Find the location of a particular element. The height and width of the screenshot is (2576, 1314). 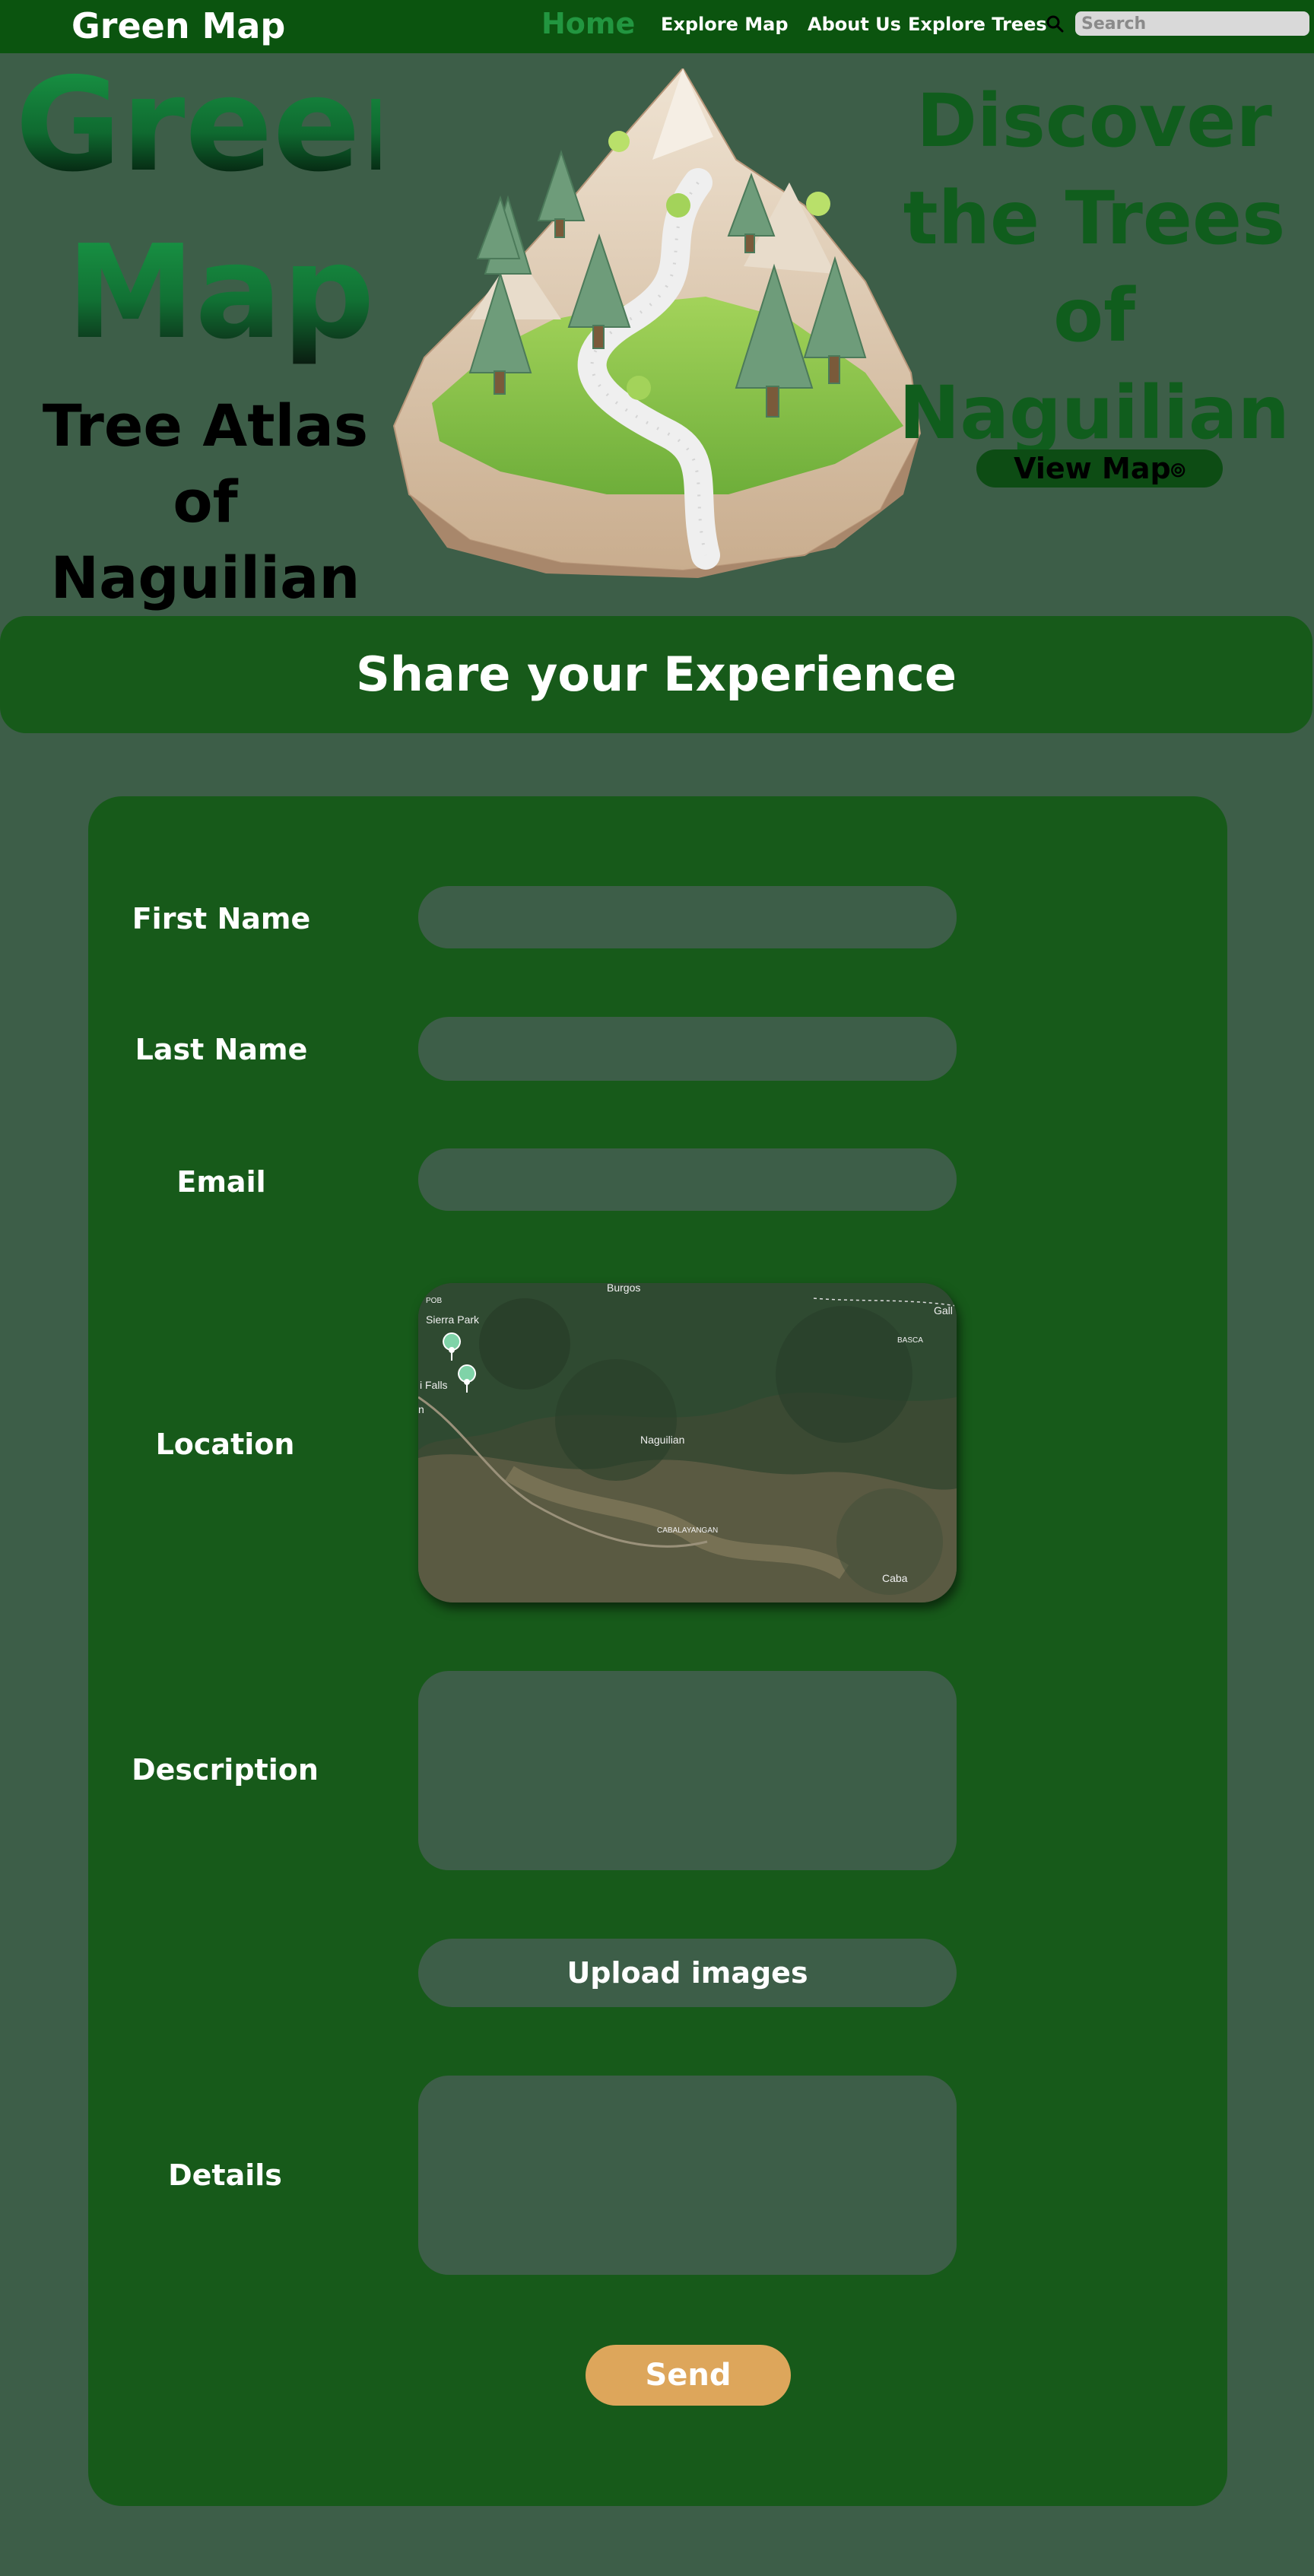

view-map-button: View Map⦾ is located at coordinates (1099, 468).